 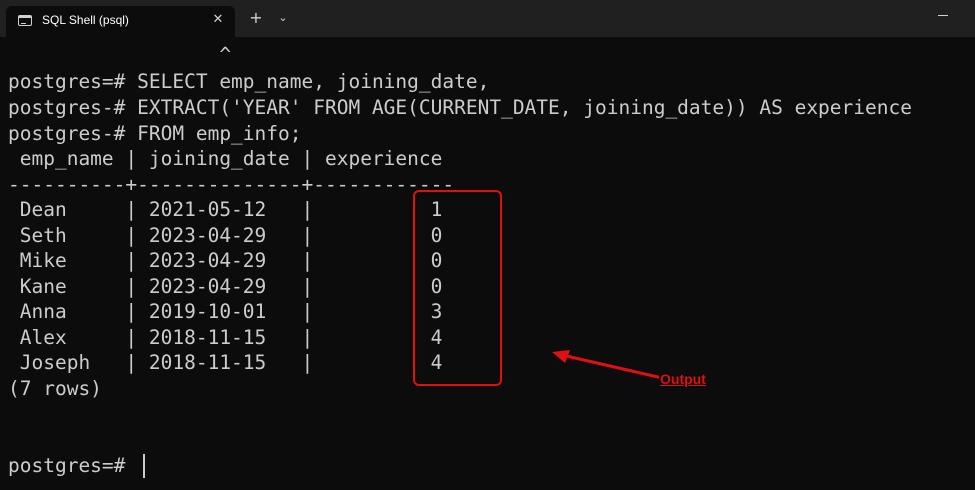 What do you see at coordinates (144, 466) in the screenshot?
I see `text-cursor` at bounding box center [144, 466].